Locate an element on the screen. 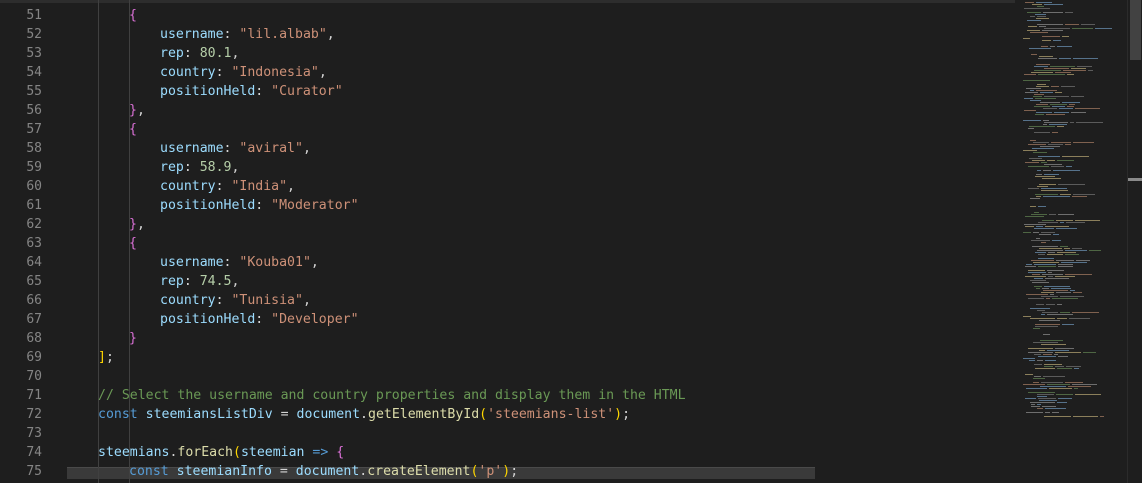 The image size is (1142, 483). code-token: 74.5 is located at coordinates (215, 281).